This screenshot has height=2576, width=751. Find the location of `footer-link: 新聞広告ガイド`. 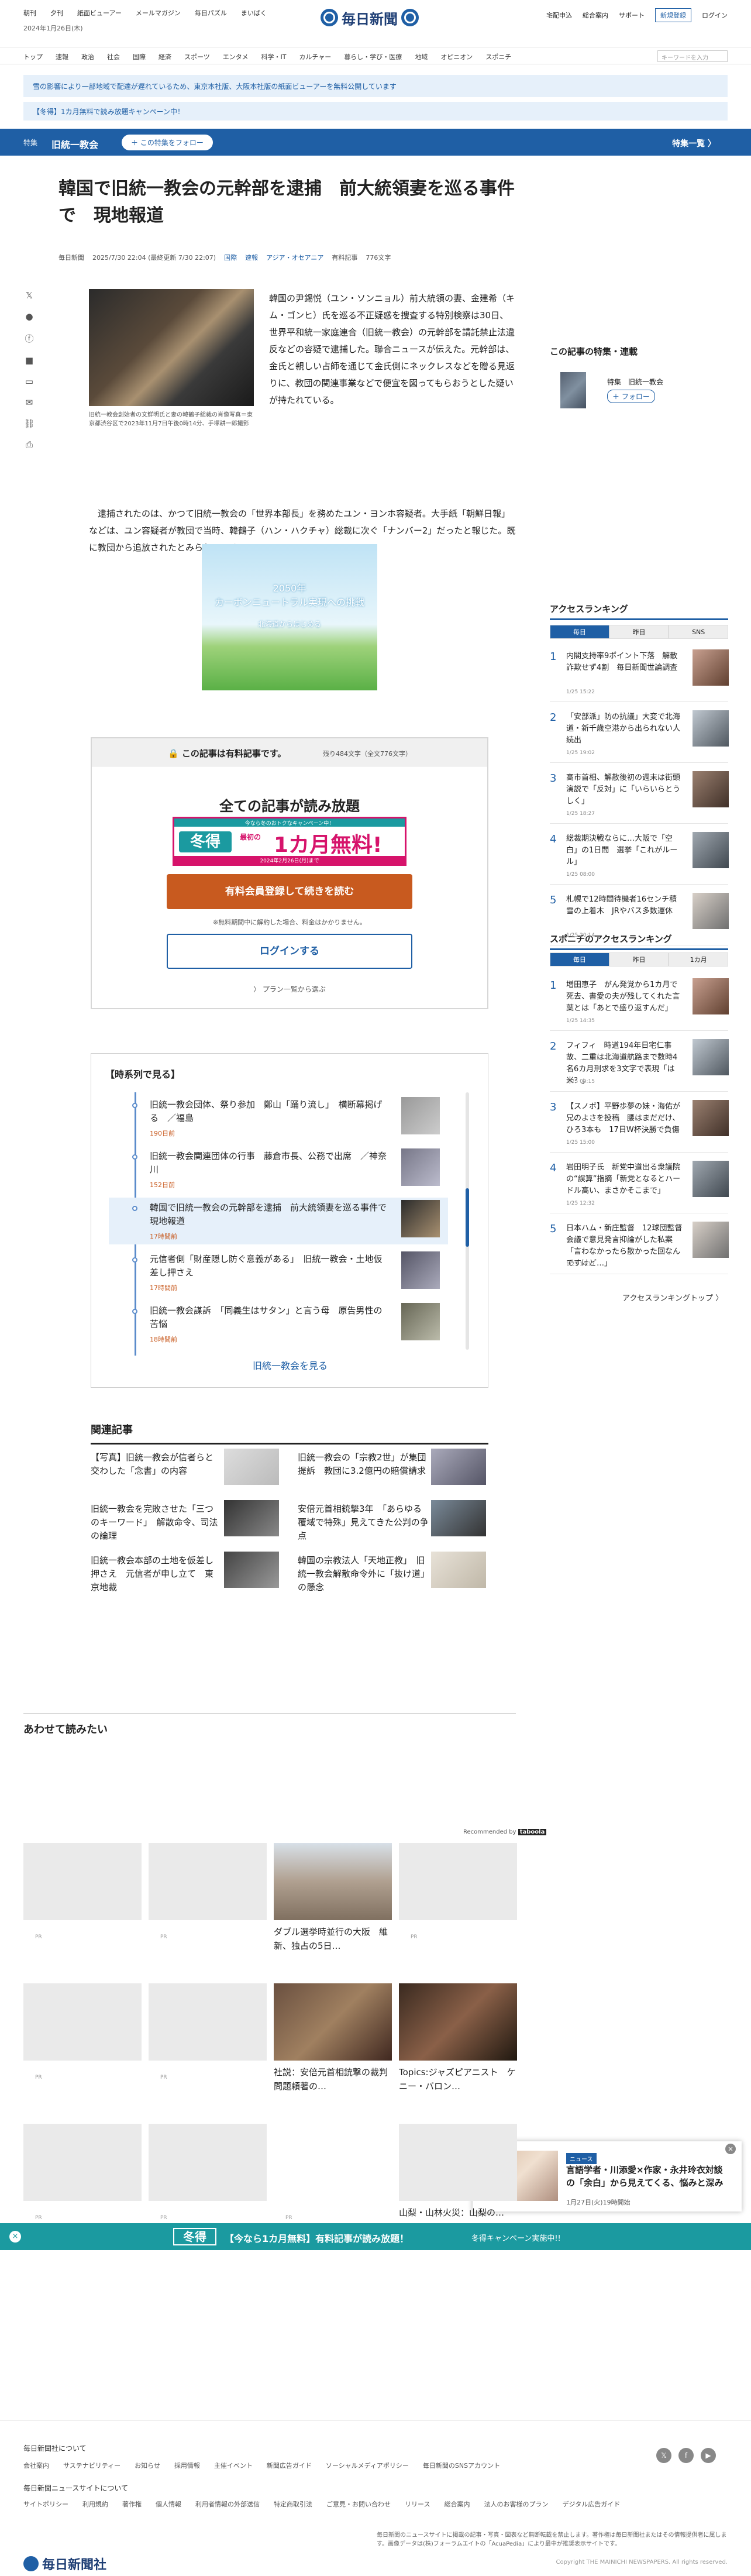

footer-link: 新聞広告ガイド is located at coordinates (289, 2466).